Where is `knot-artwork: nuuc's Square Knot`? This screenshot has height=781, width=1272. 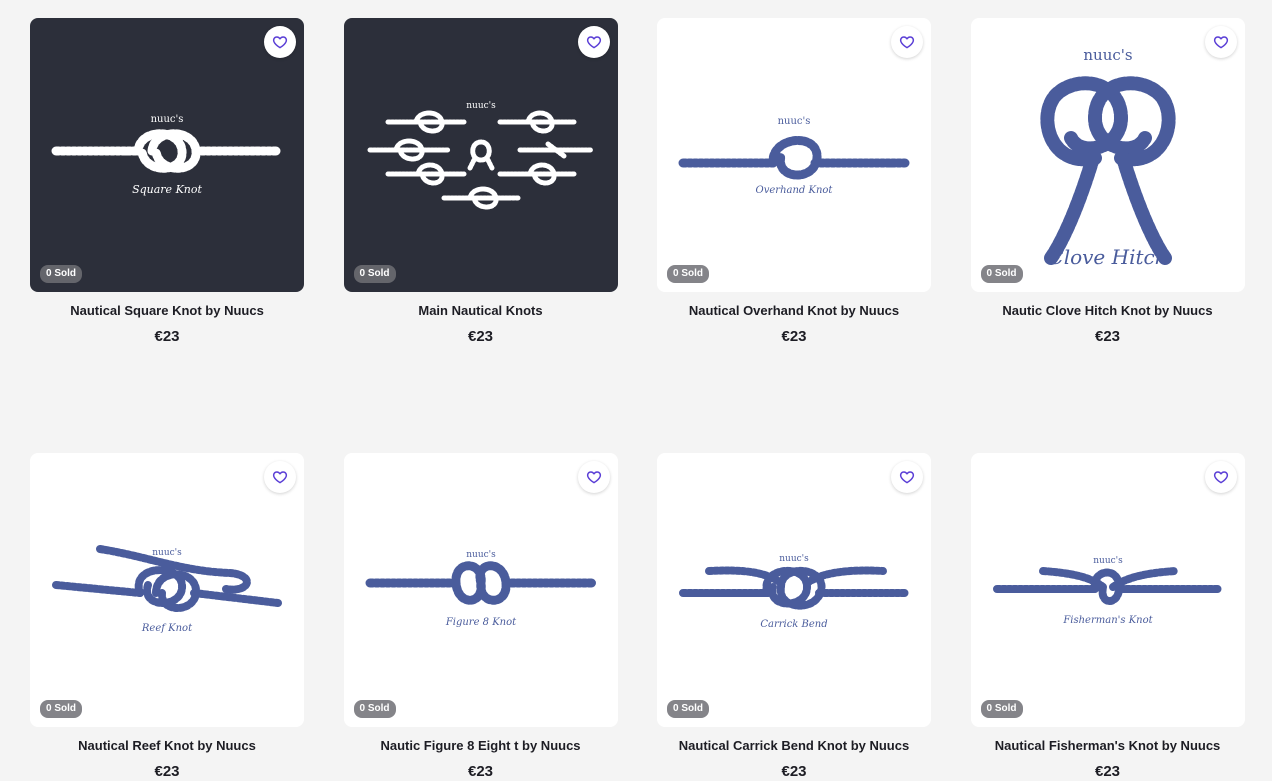
knot-artwork: nuuc's Square Knot is located at coordinates (167, 155).